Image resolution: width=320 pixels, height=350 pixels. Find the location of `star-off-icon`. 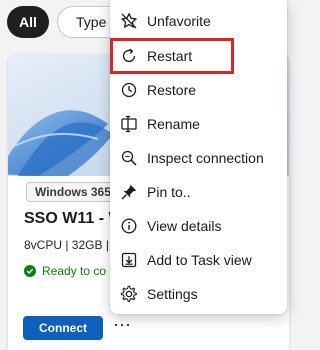

star-off-icon is located at coordinates (129, 21).